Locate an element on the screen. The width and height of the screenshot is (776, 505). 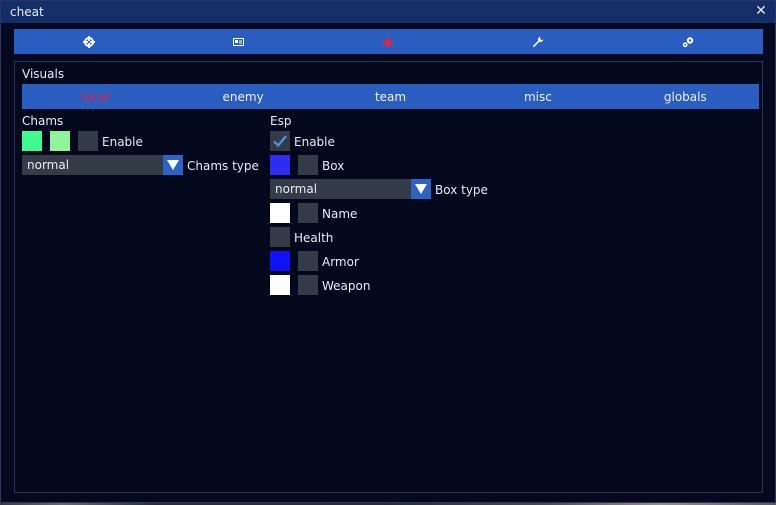
esp-box-checkbox is located at coordinates (308, 165).